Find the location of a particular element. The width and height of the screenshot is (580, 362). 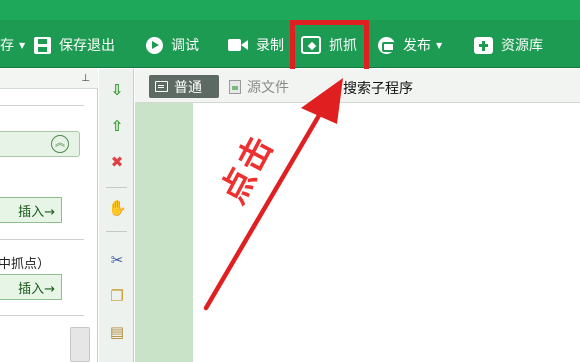

delete-icon: ✖ is located at coordinates (117, 162).